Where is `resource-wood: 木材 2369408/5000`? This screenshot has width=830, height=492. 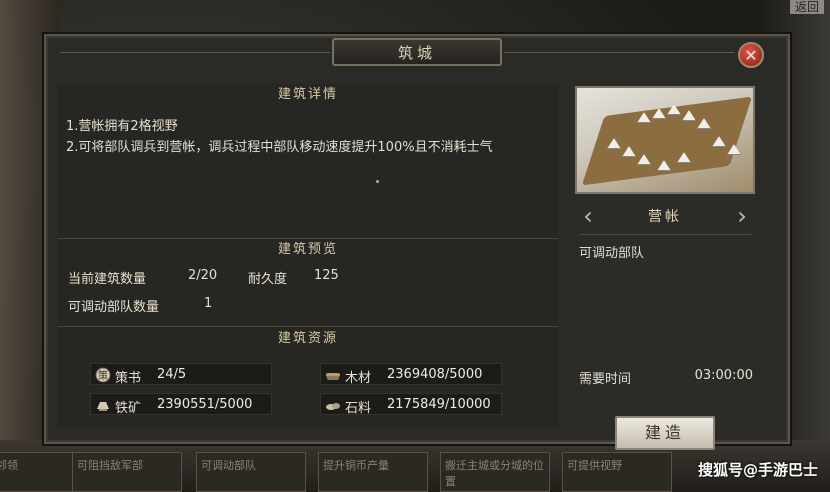 resource-wood: 木材 2369408/5000 is located at coordinates (411, 374).